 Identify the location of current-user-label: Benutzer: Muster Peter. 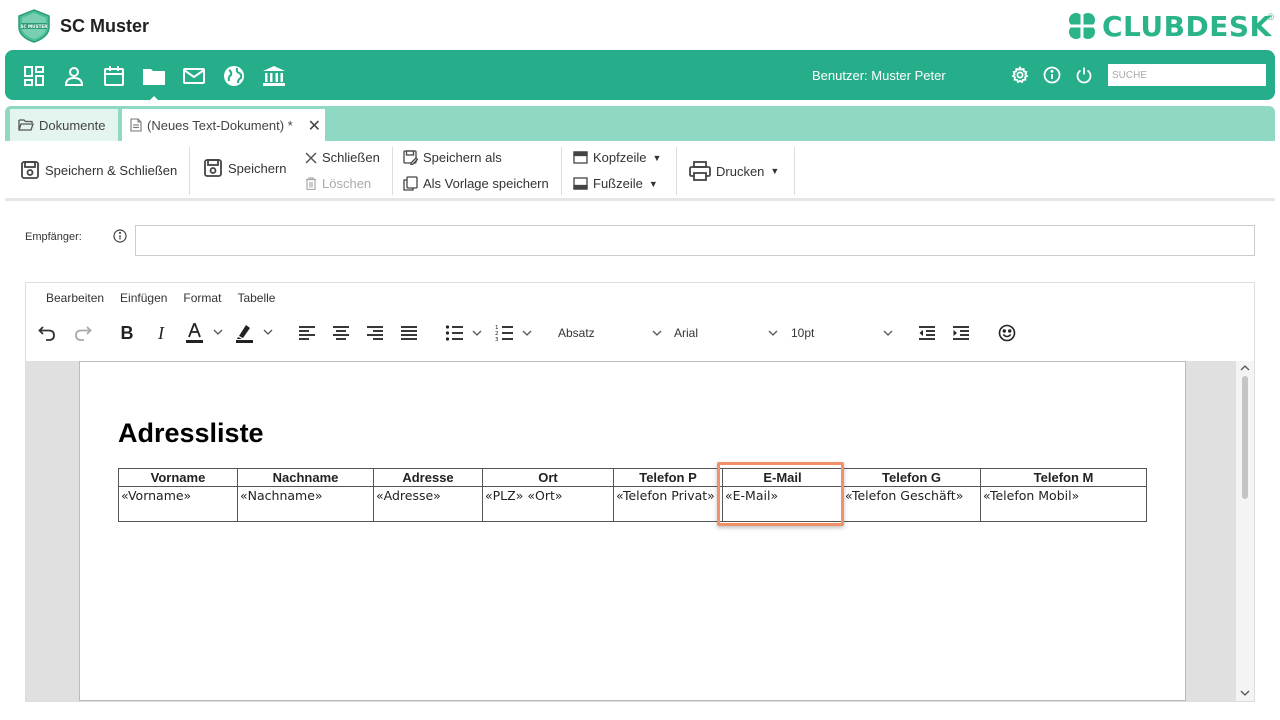
(879, 75).